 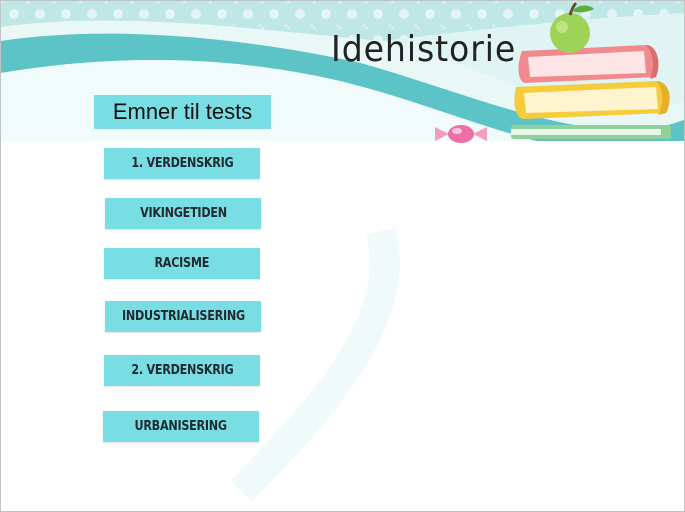 I want to click on topic-label: 2. VERDENSKRIG, so click(x=182, y=370).